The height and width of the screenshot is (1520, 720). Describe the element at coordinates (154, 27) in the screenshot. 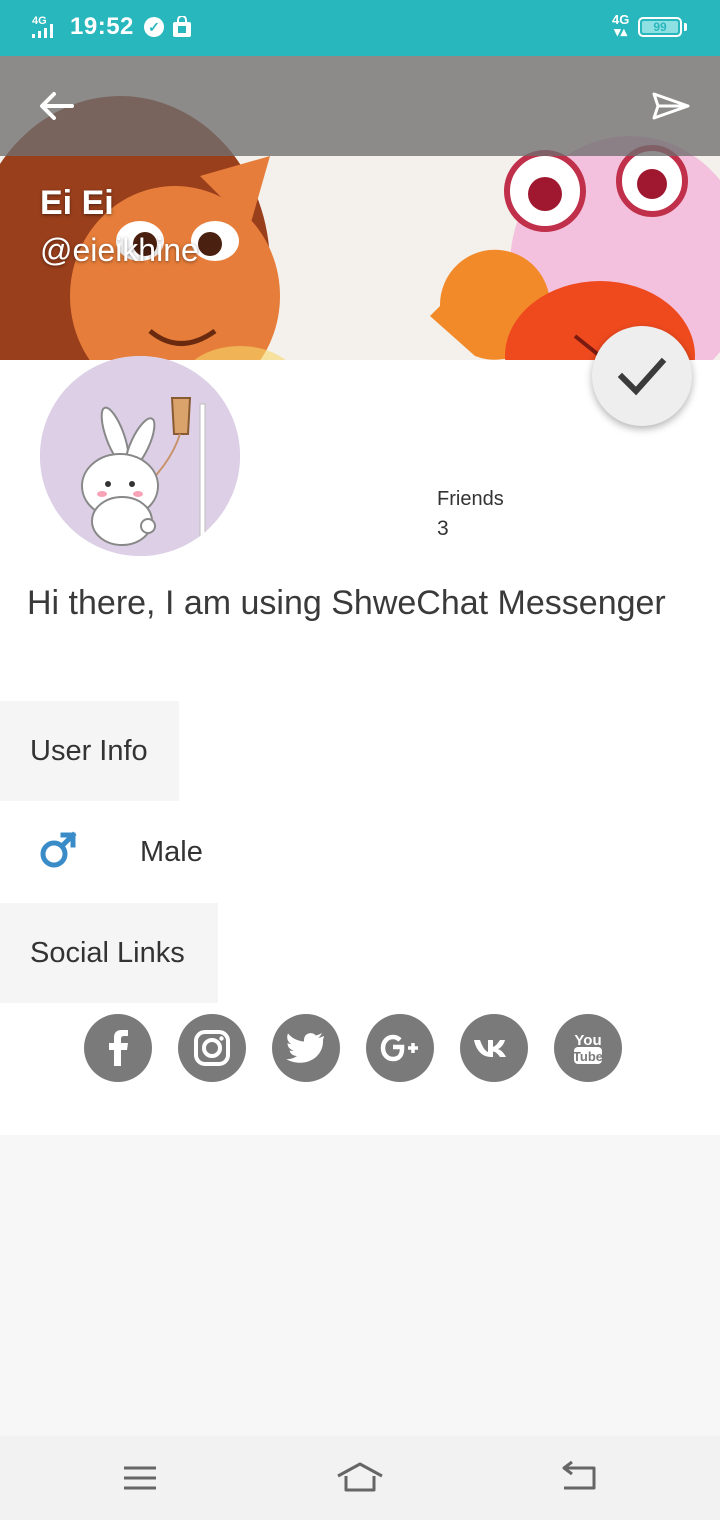

I see `notification-icon: ✓` at that location.